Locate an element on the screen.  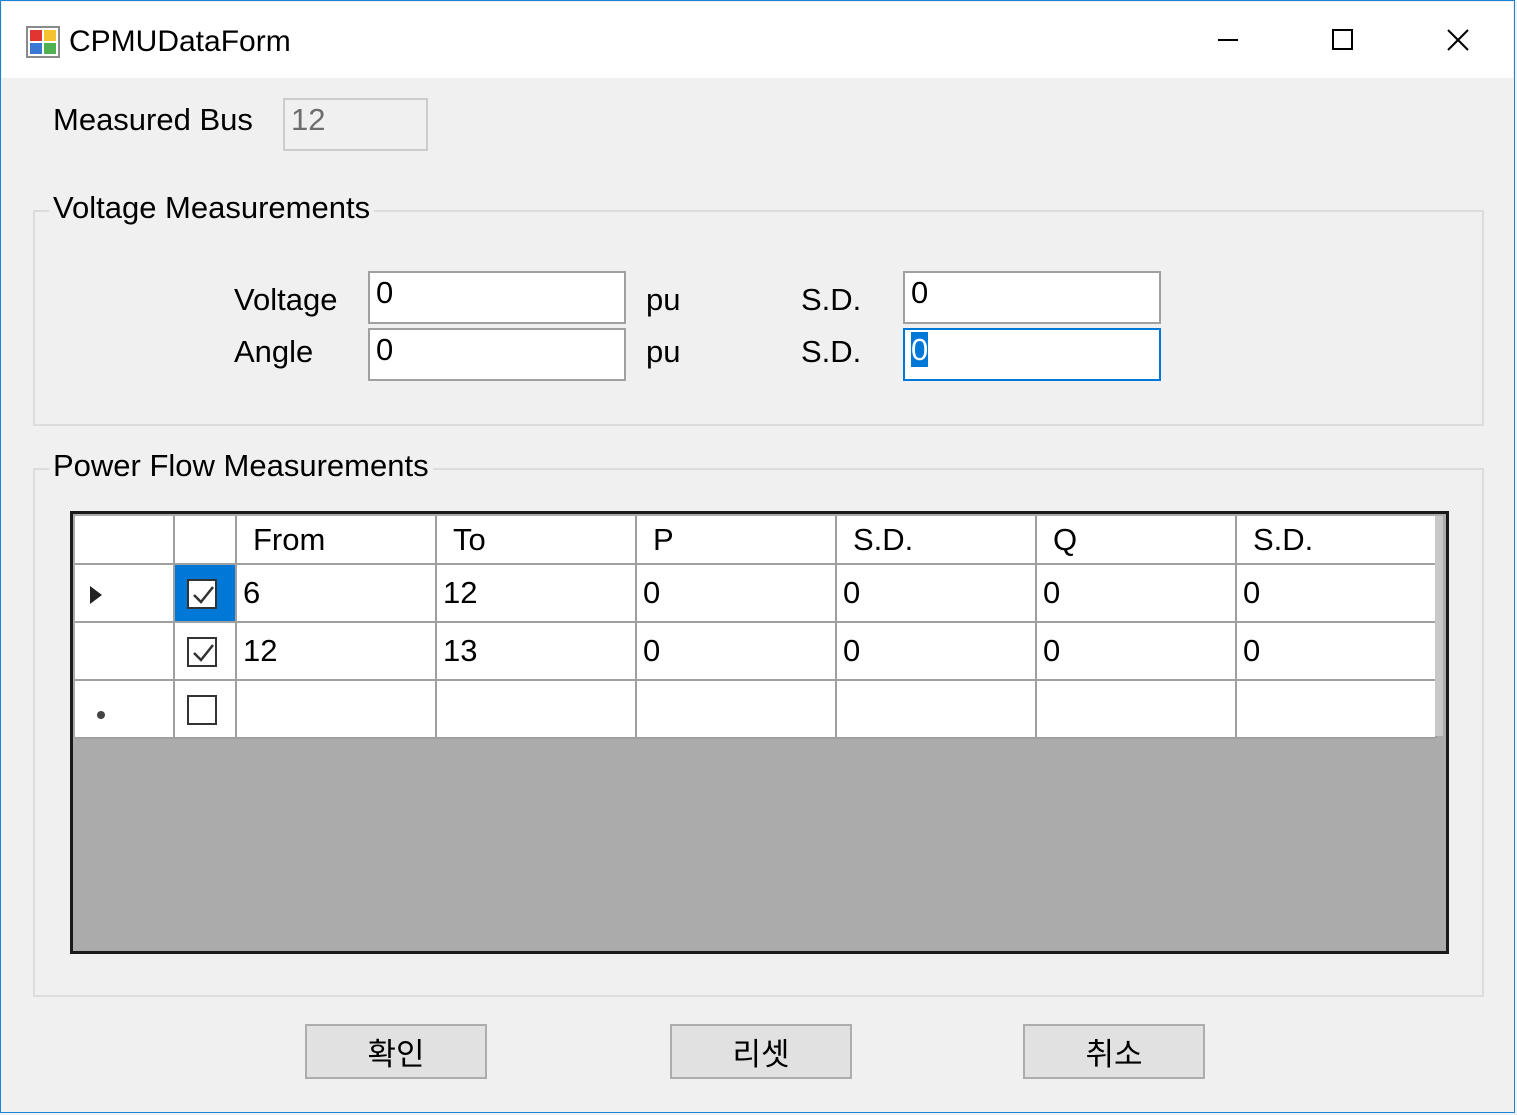
grid-corner-header is located at coordinates (125, 540).